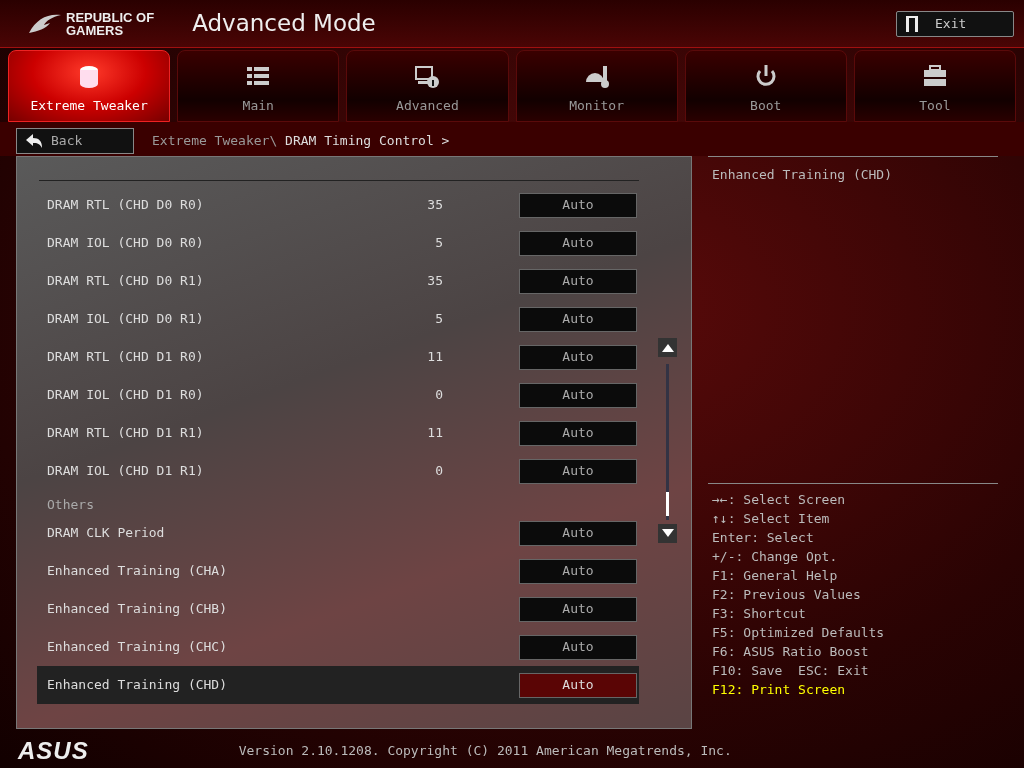  I want to click on tab: Tool, so click(935, 86).